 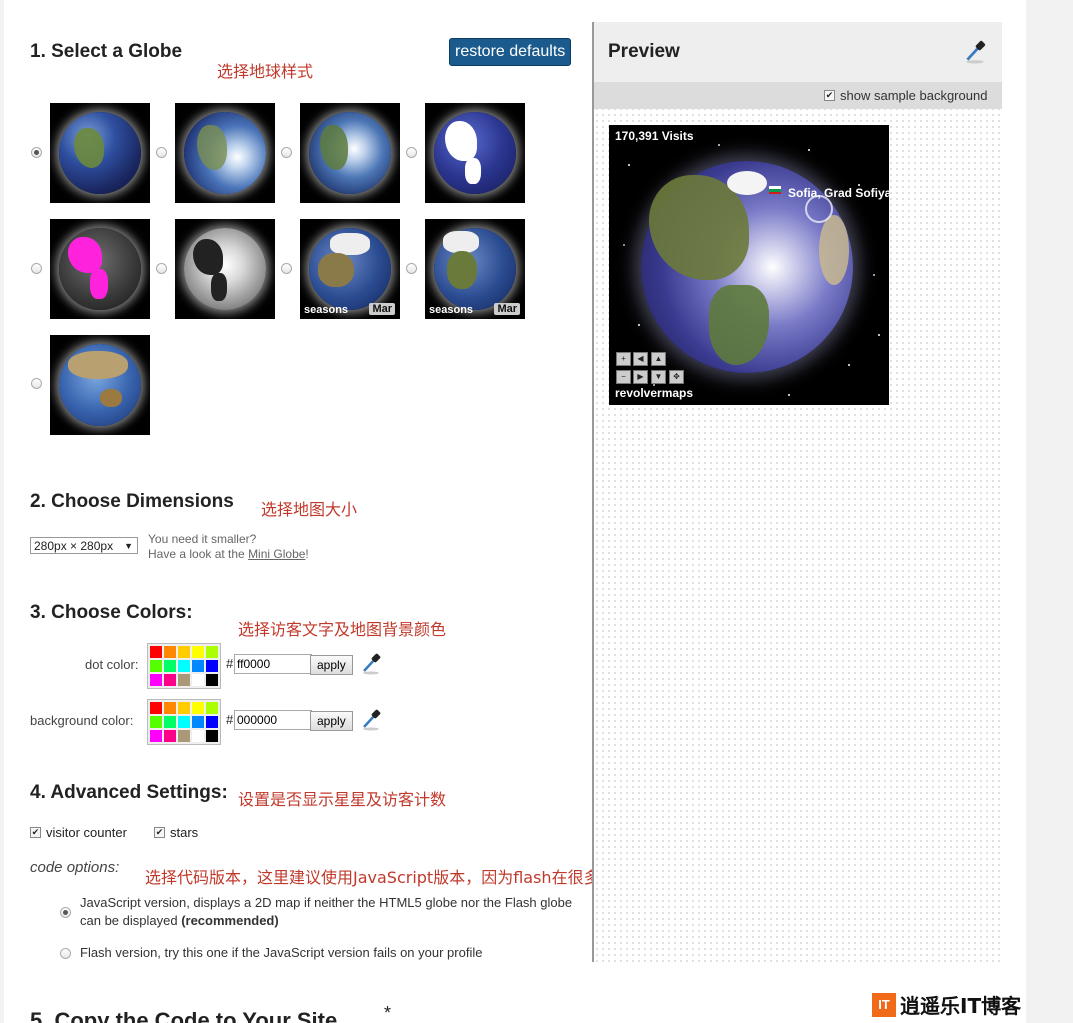 I want to click on dimension-select: 280px × 280px ▼, so click(x=84, y=545).